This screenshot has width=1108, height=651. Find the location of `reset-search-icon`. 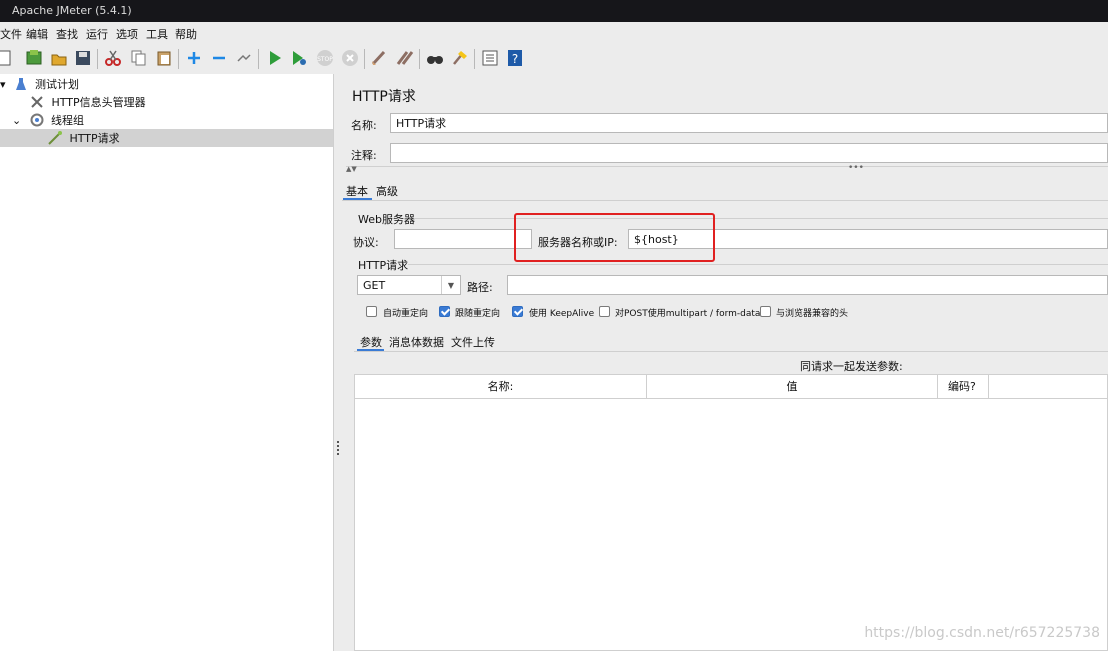

reset-search-icon is located at coordinates (460, 58).